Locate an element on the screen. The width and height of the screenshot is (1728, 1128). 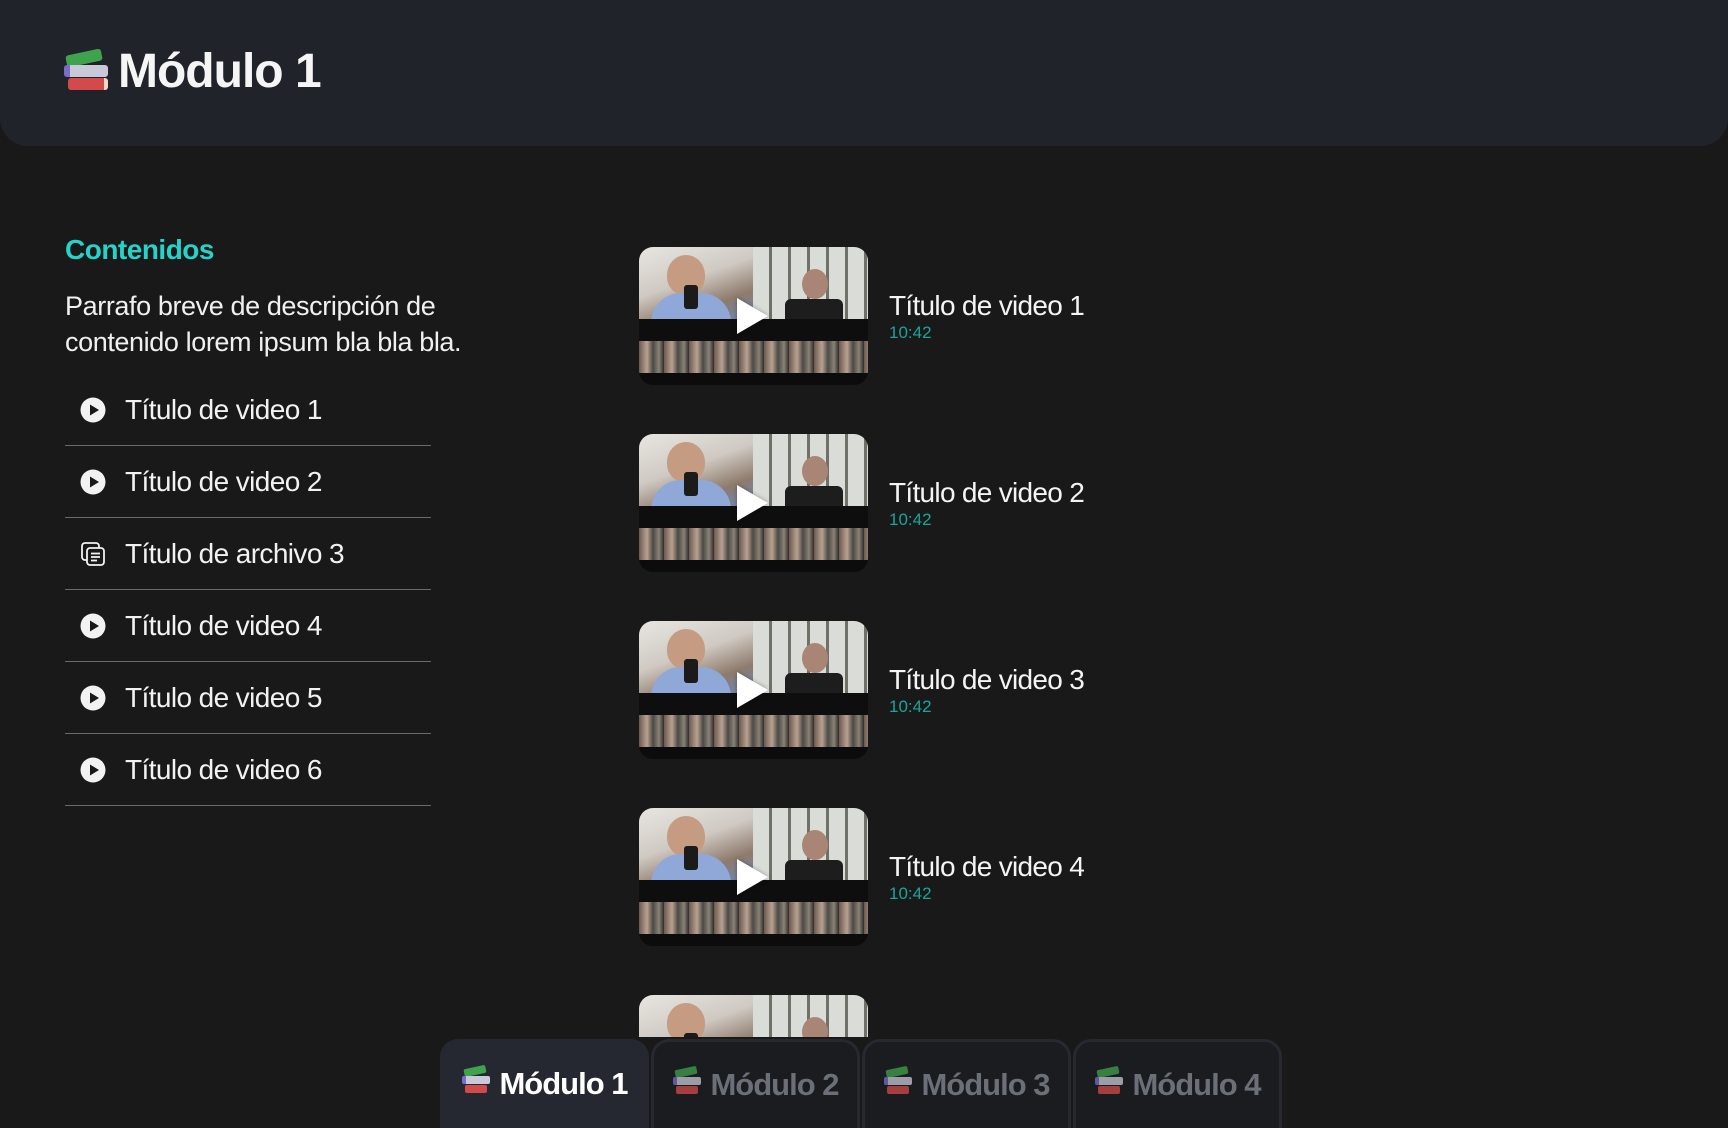
tab-modulo-3: Módulo 3 is located at coordinates (966, 1083).